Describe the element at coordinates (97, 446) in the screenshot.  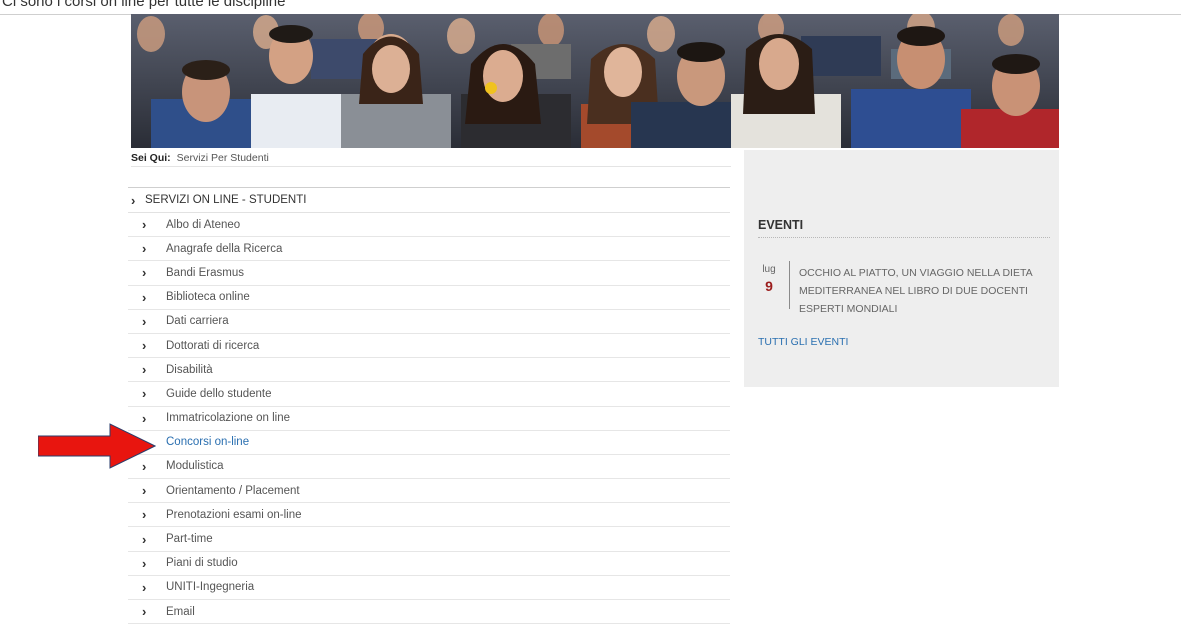
I see `red-arrow-icon` at that location.